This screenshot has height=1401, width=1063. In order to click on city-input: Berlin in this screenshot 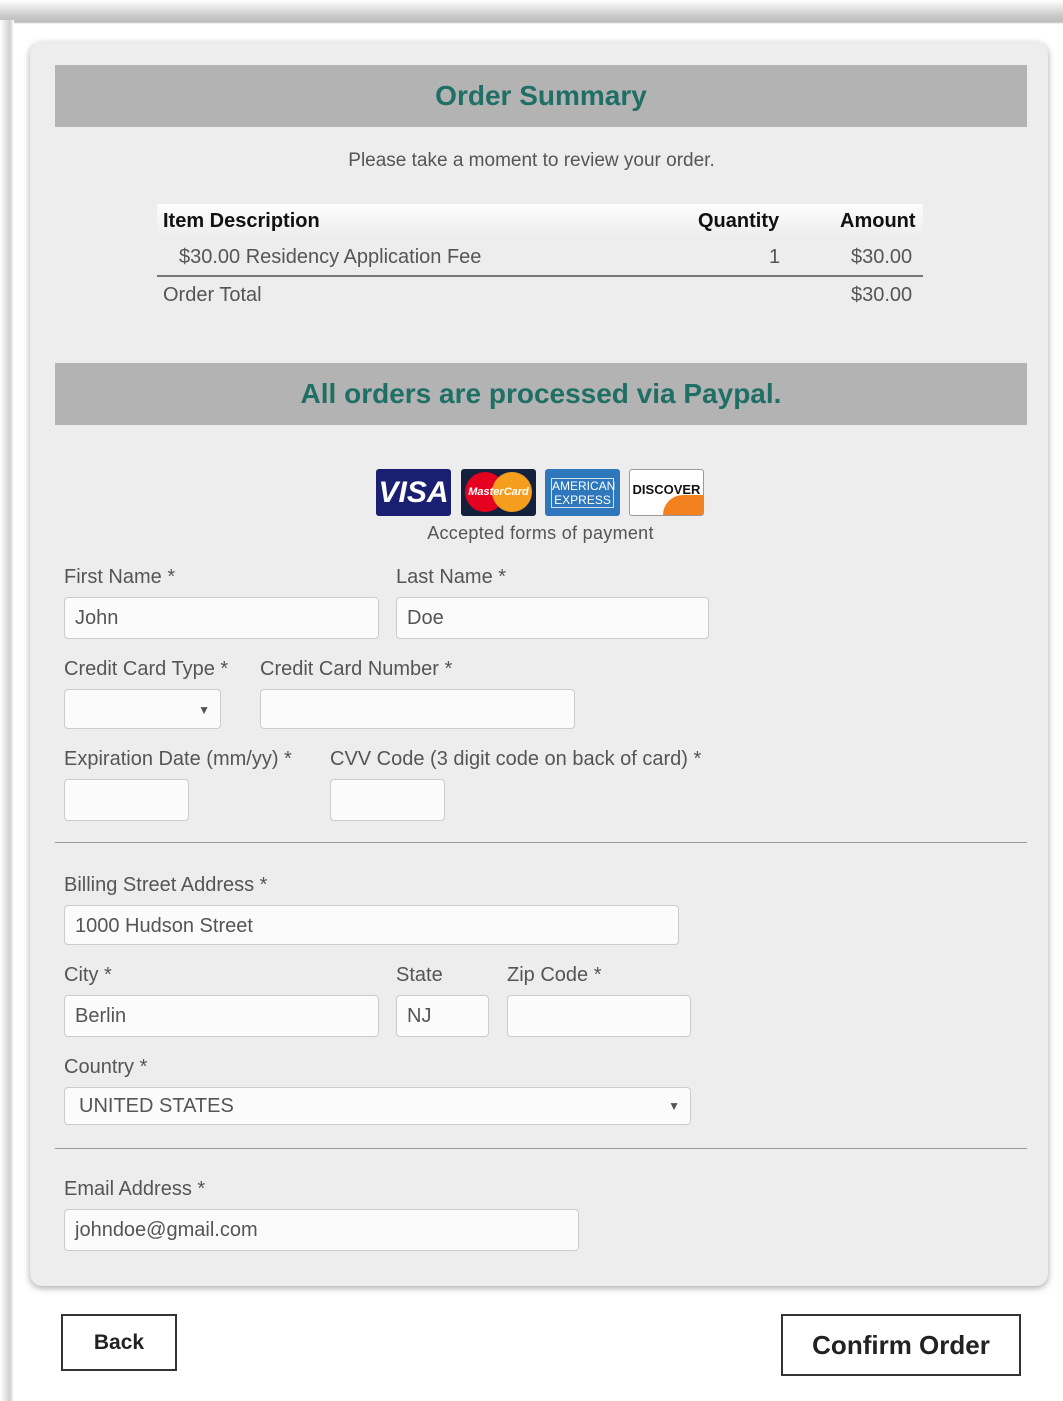, I will do `click(221, 1016)`.